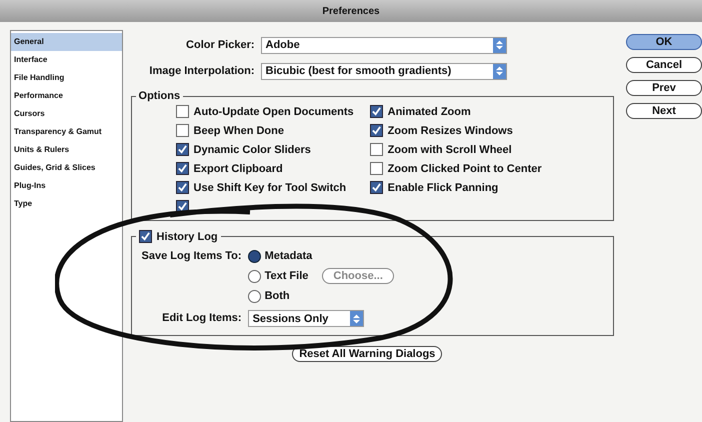 Image resolution: width=702 pixels, height=422 pixels. I want to click on checkbox-label: Dynamic Color Sliders, so click(252, 150).